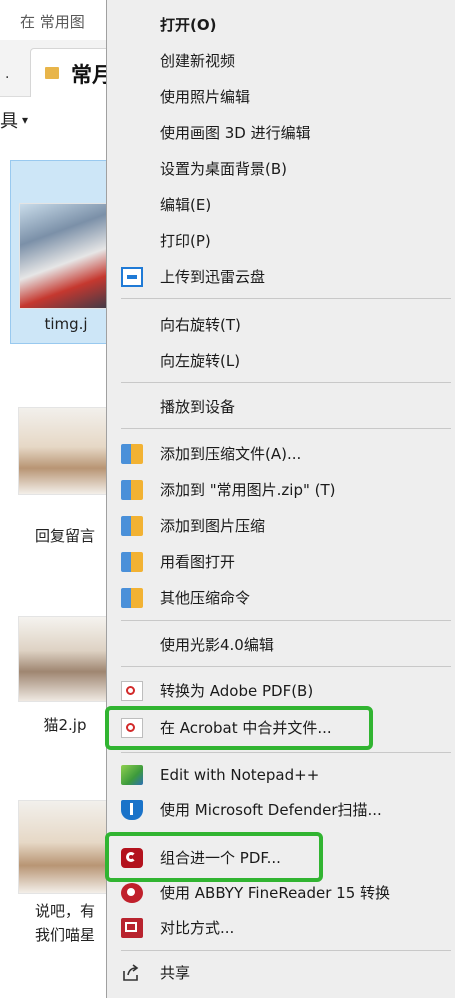 The width and height of the screenshot is (455, 998). What do you see at coordinates (239, 728) in the screenshot?
I see `highlight-box-acrobat-combine` at bounding box center [239, 728].